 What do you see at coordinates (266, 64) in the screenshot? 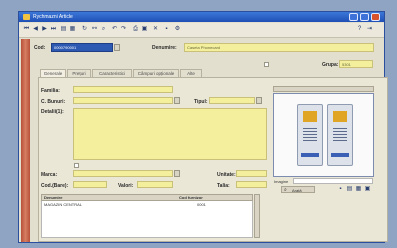
I see `option-checkbox` at bounding box center [266, 64].